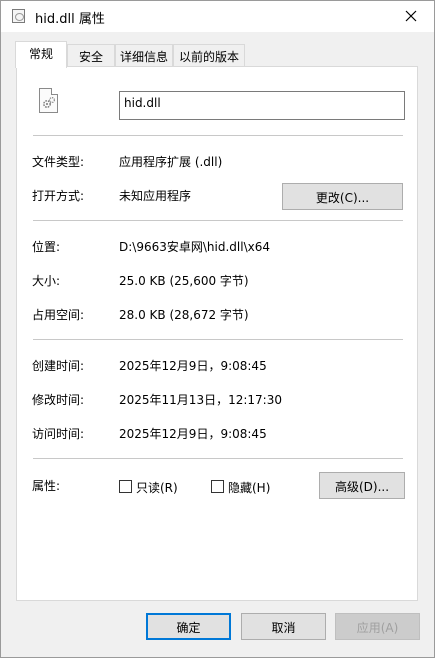 This screenshot has height=658, width=435. I want to click on hidden-checkbox-label: 隐藏(H), so click(249, 487).